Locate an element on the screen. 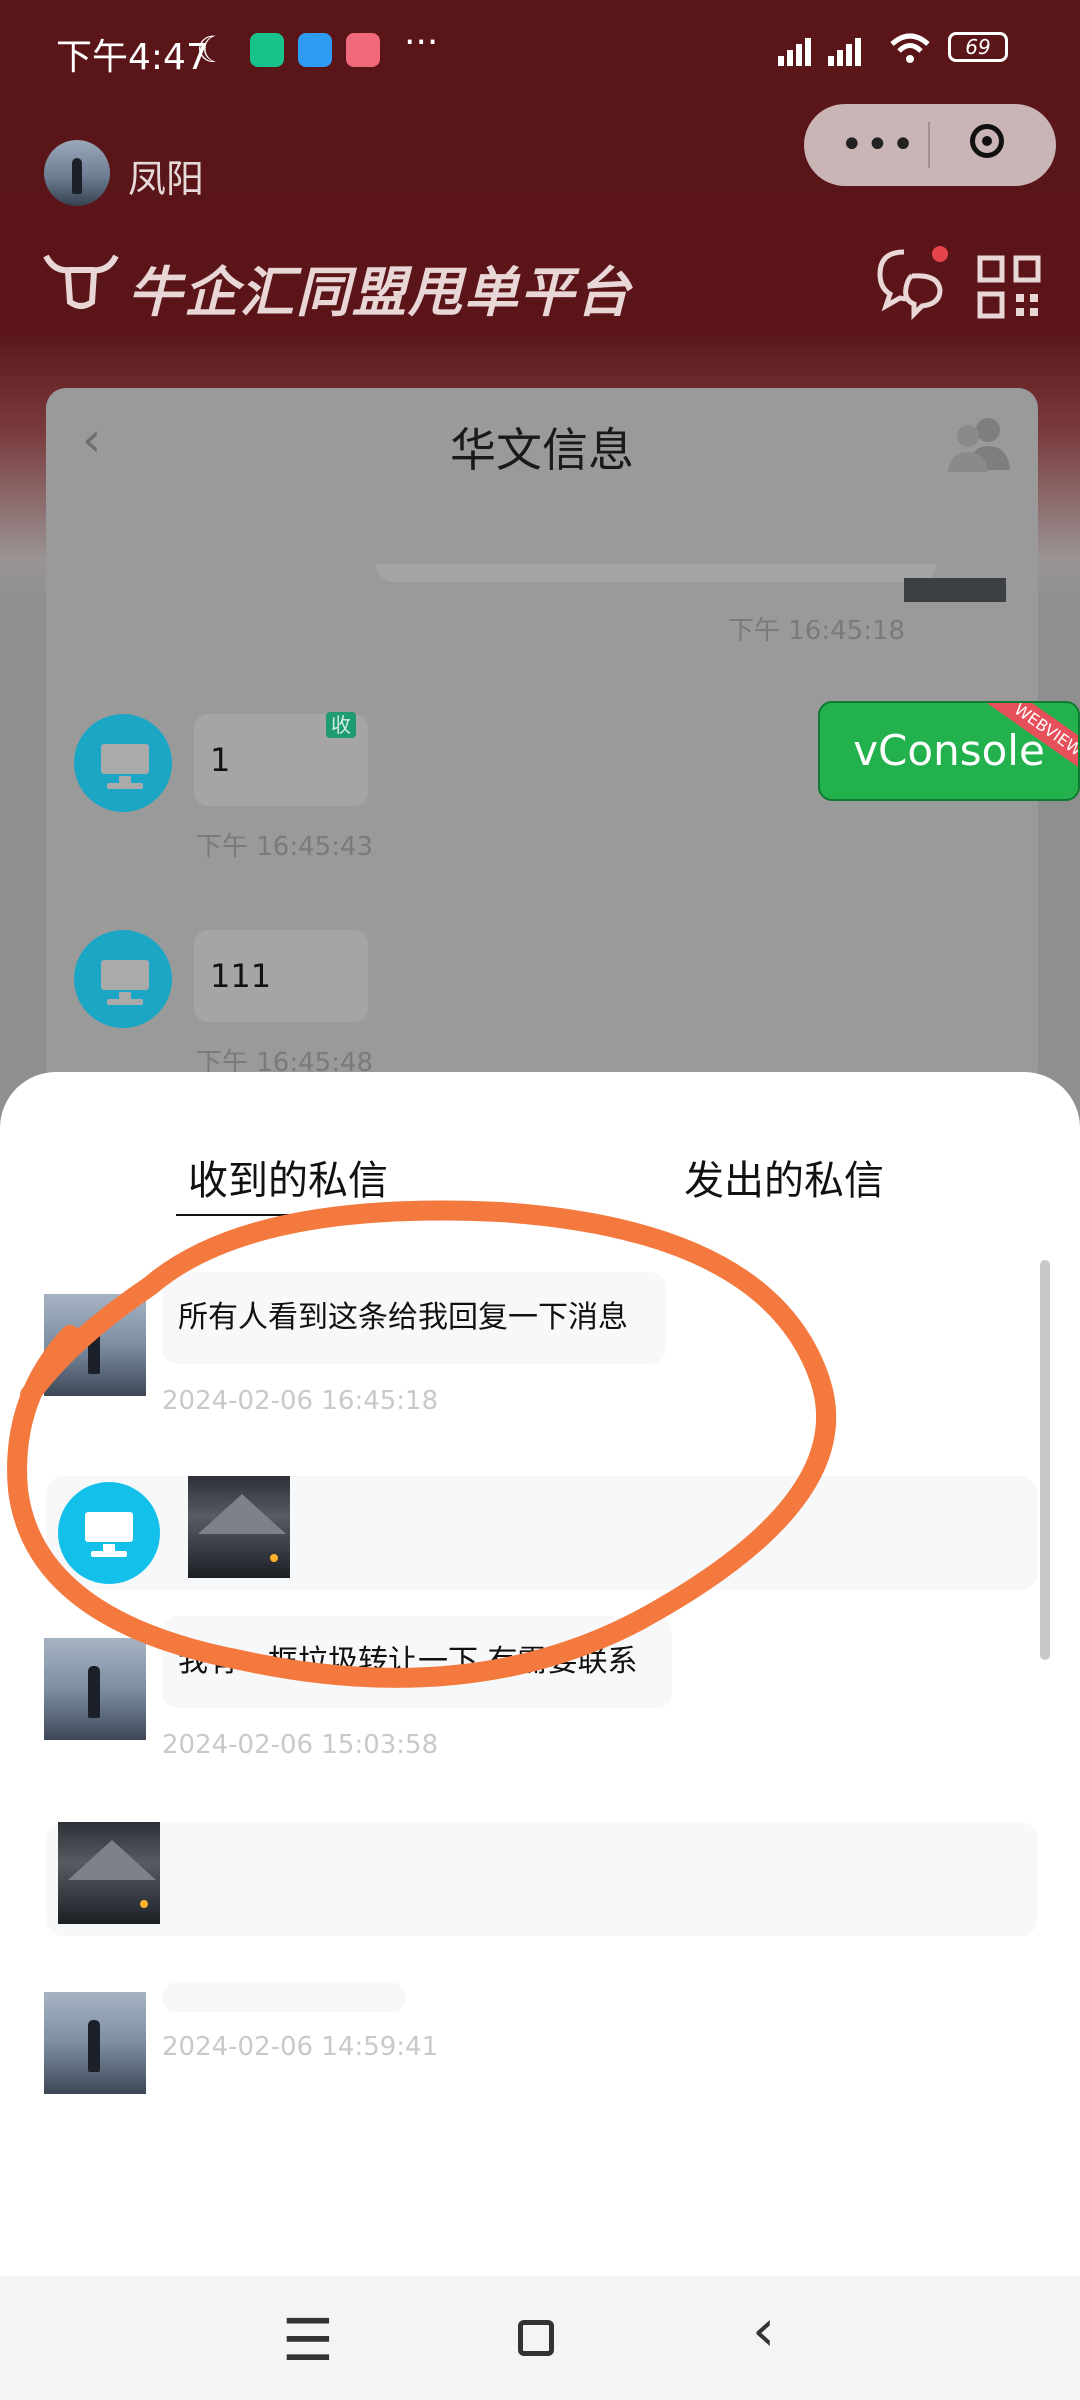 The image size is (1080, 2400). home-icon is located at coordinates (536, 2338).